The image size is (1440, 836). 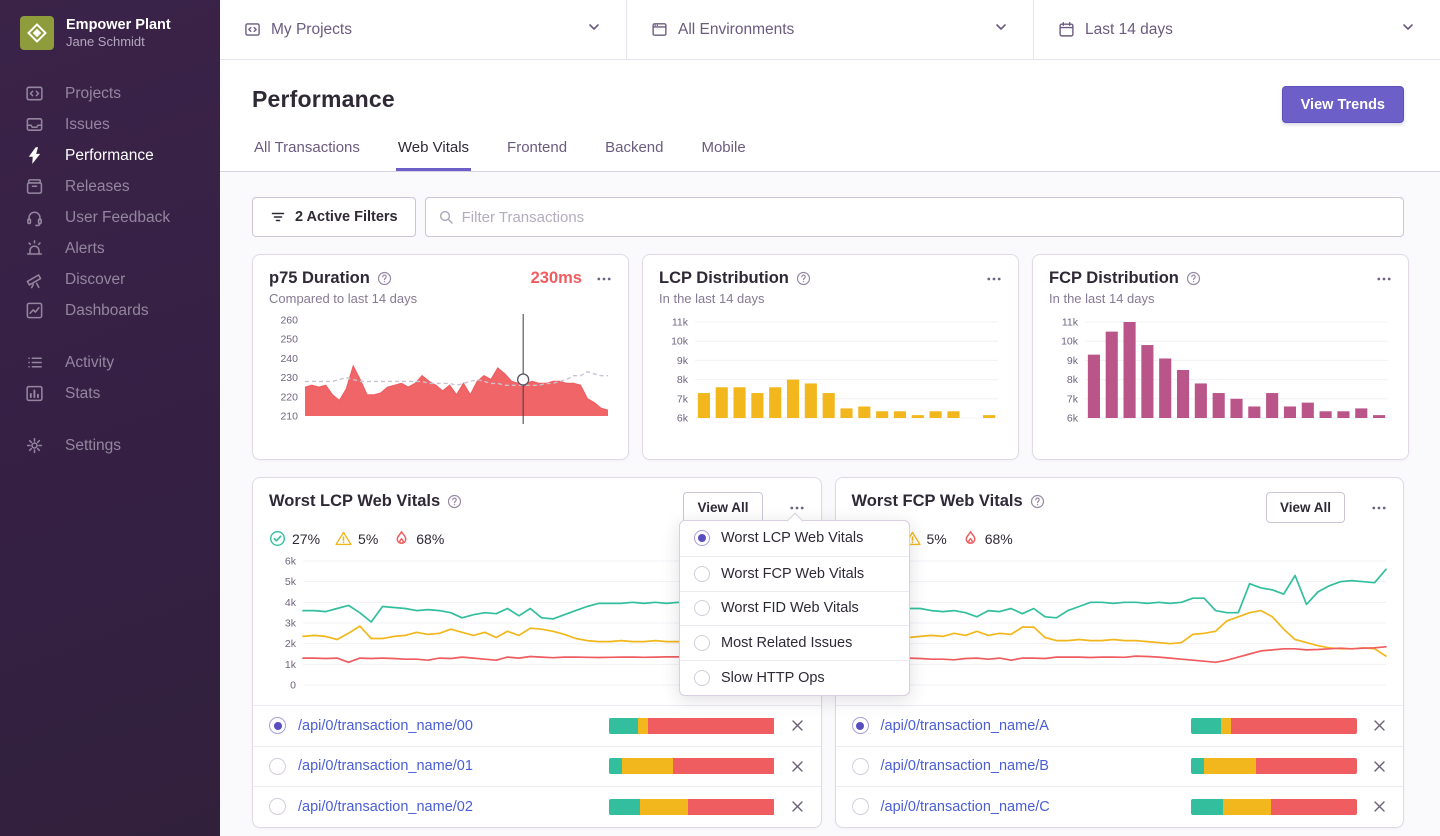 I want to click on sidebar-item-alerts: Alerts, so click(x=110, y=248).